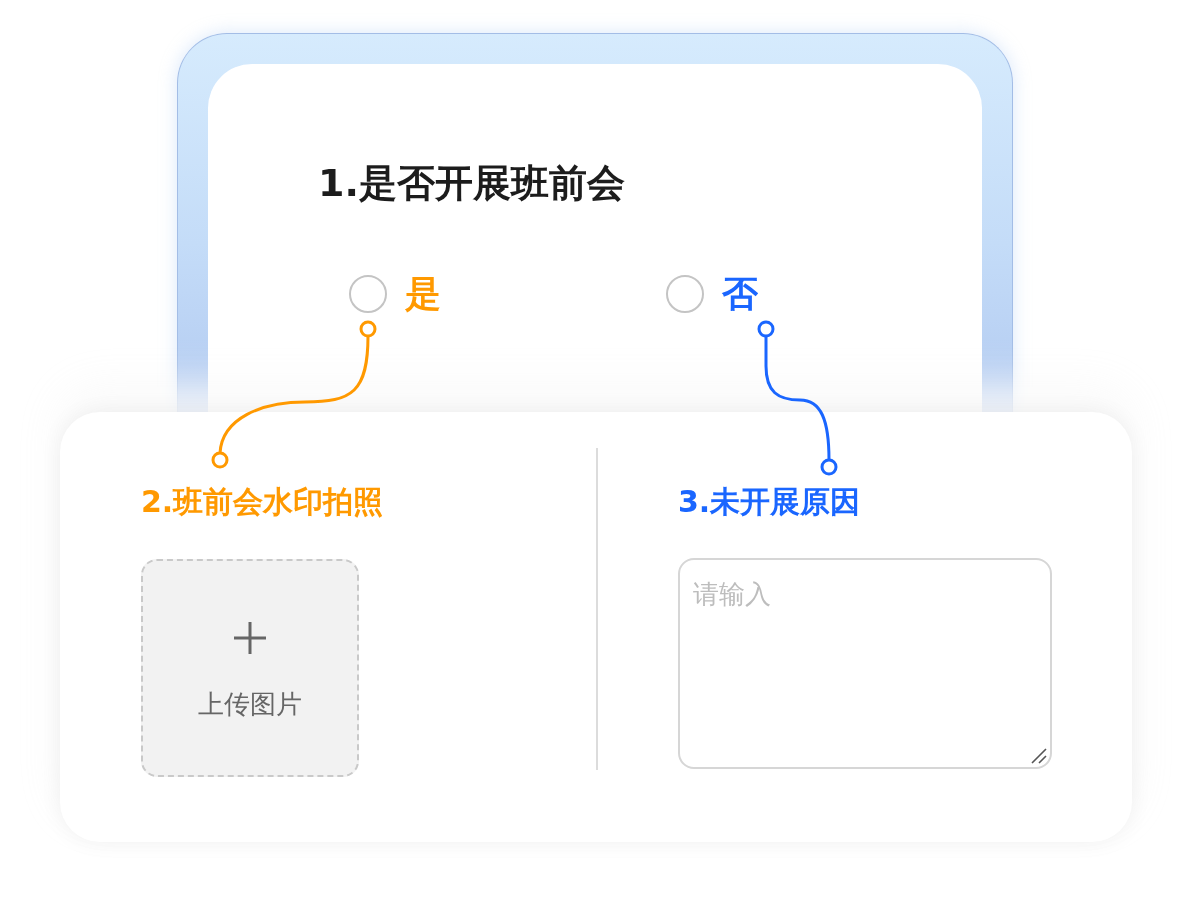  I want to click on section-title: 2.班前会水印拍照, so click(263, 502).